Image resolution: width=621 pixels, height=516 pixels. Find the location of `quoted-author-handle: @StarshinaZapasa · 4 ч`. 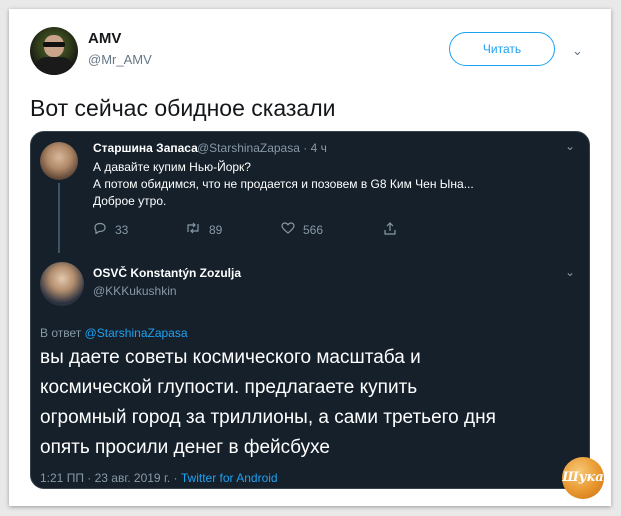

quoted-author-handle: @StarshinaZapasa · 4 ч is located at coordinates (262, 148).